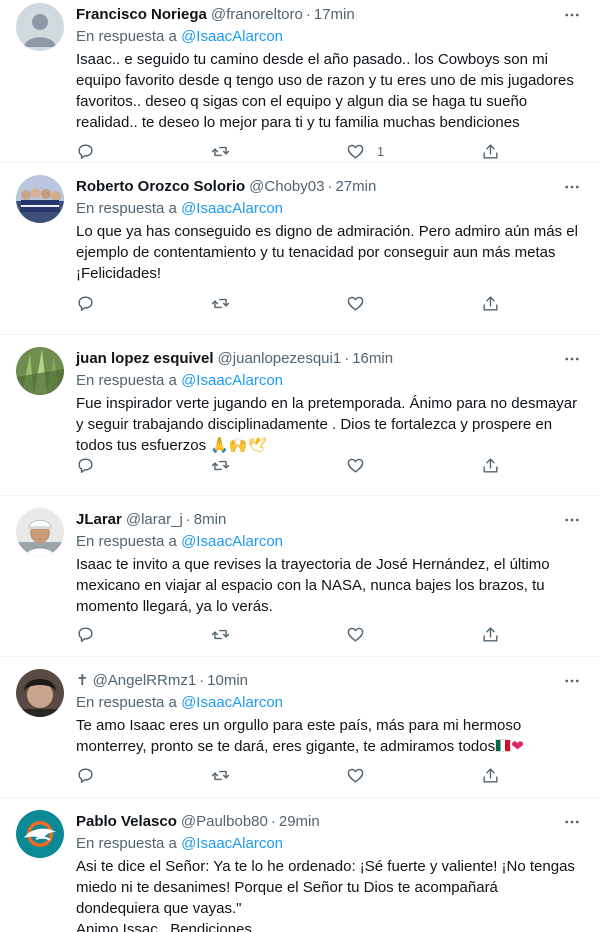 The image size is (600, 932). What do you see at coordinates (99, 520) in the screenshot?
I see `display-name: JLarar` at bounding box center [99, 520].